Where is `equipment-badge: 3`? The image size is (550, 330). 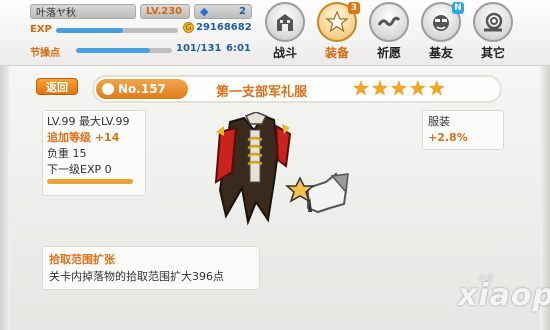 equipment-badge: 3 is located at coordinates (354, 8).